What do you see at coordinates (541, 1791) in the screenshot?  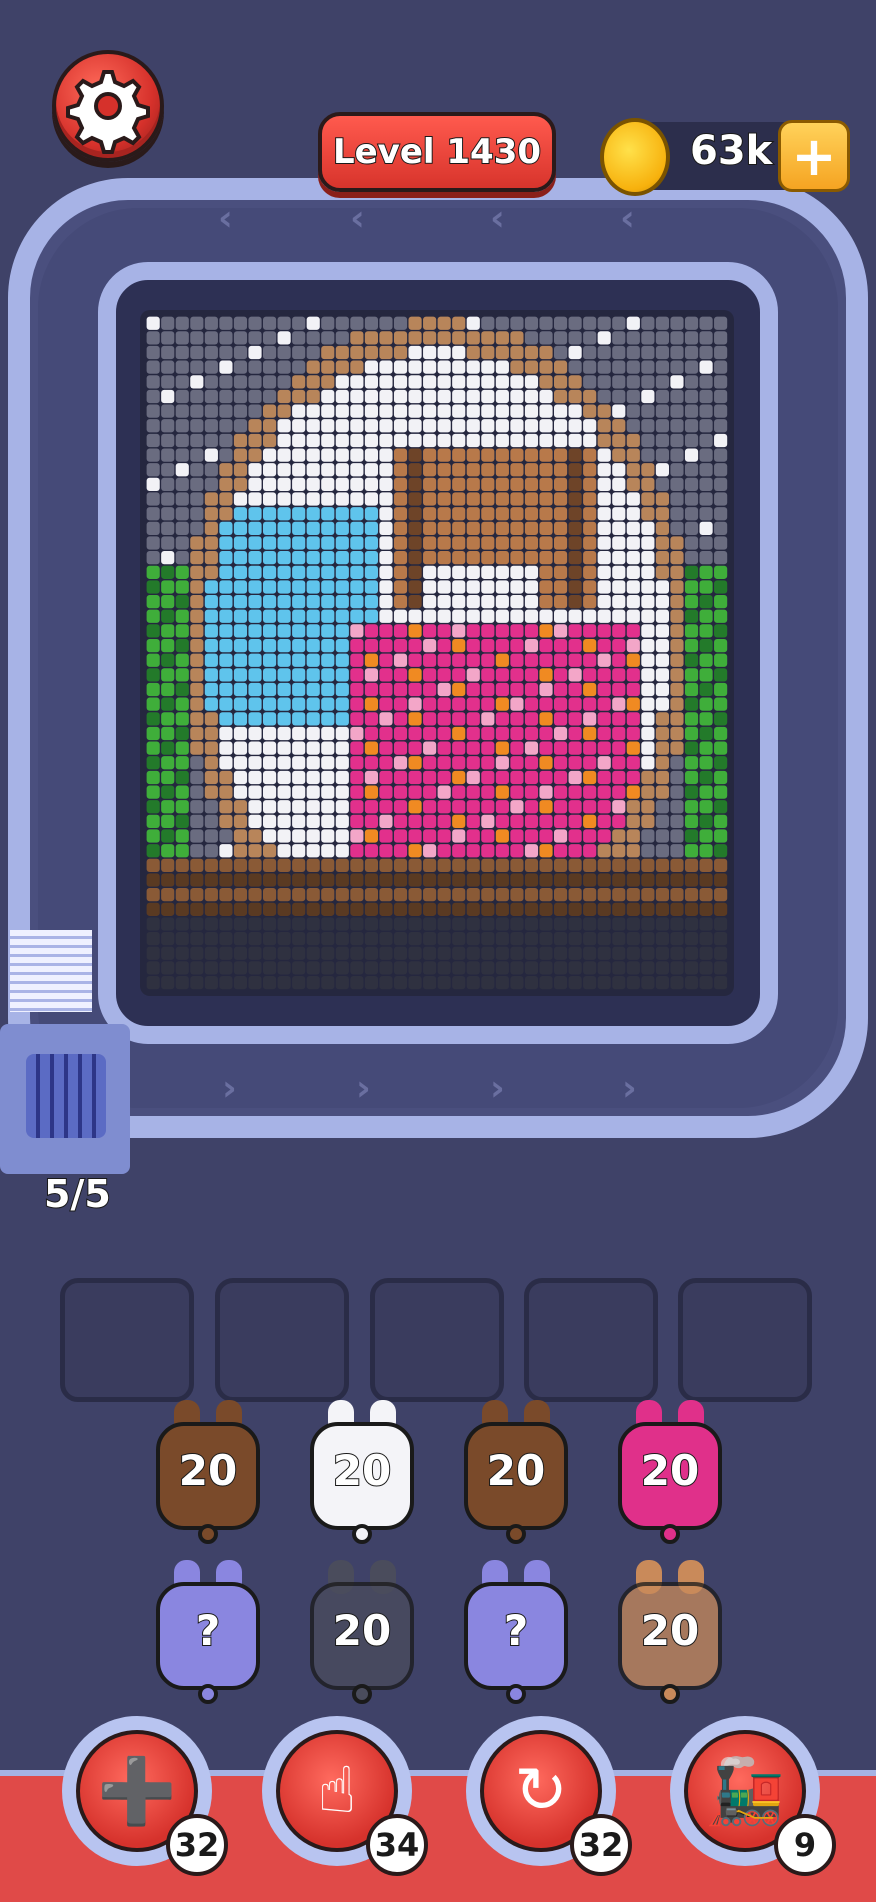 I see `shuffle-icon: ↻` at bounding box center [541, 1791].